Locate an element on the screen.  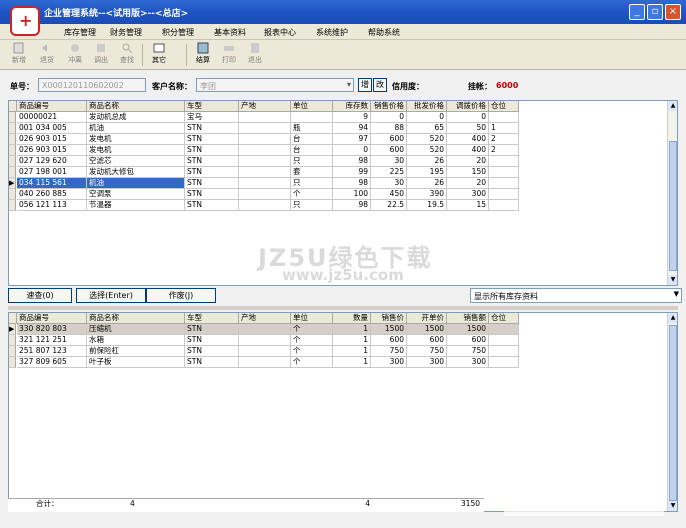
table-cell: 发动机大修包 is located at coordinates (136, 172).